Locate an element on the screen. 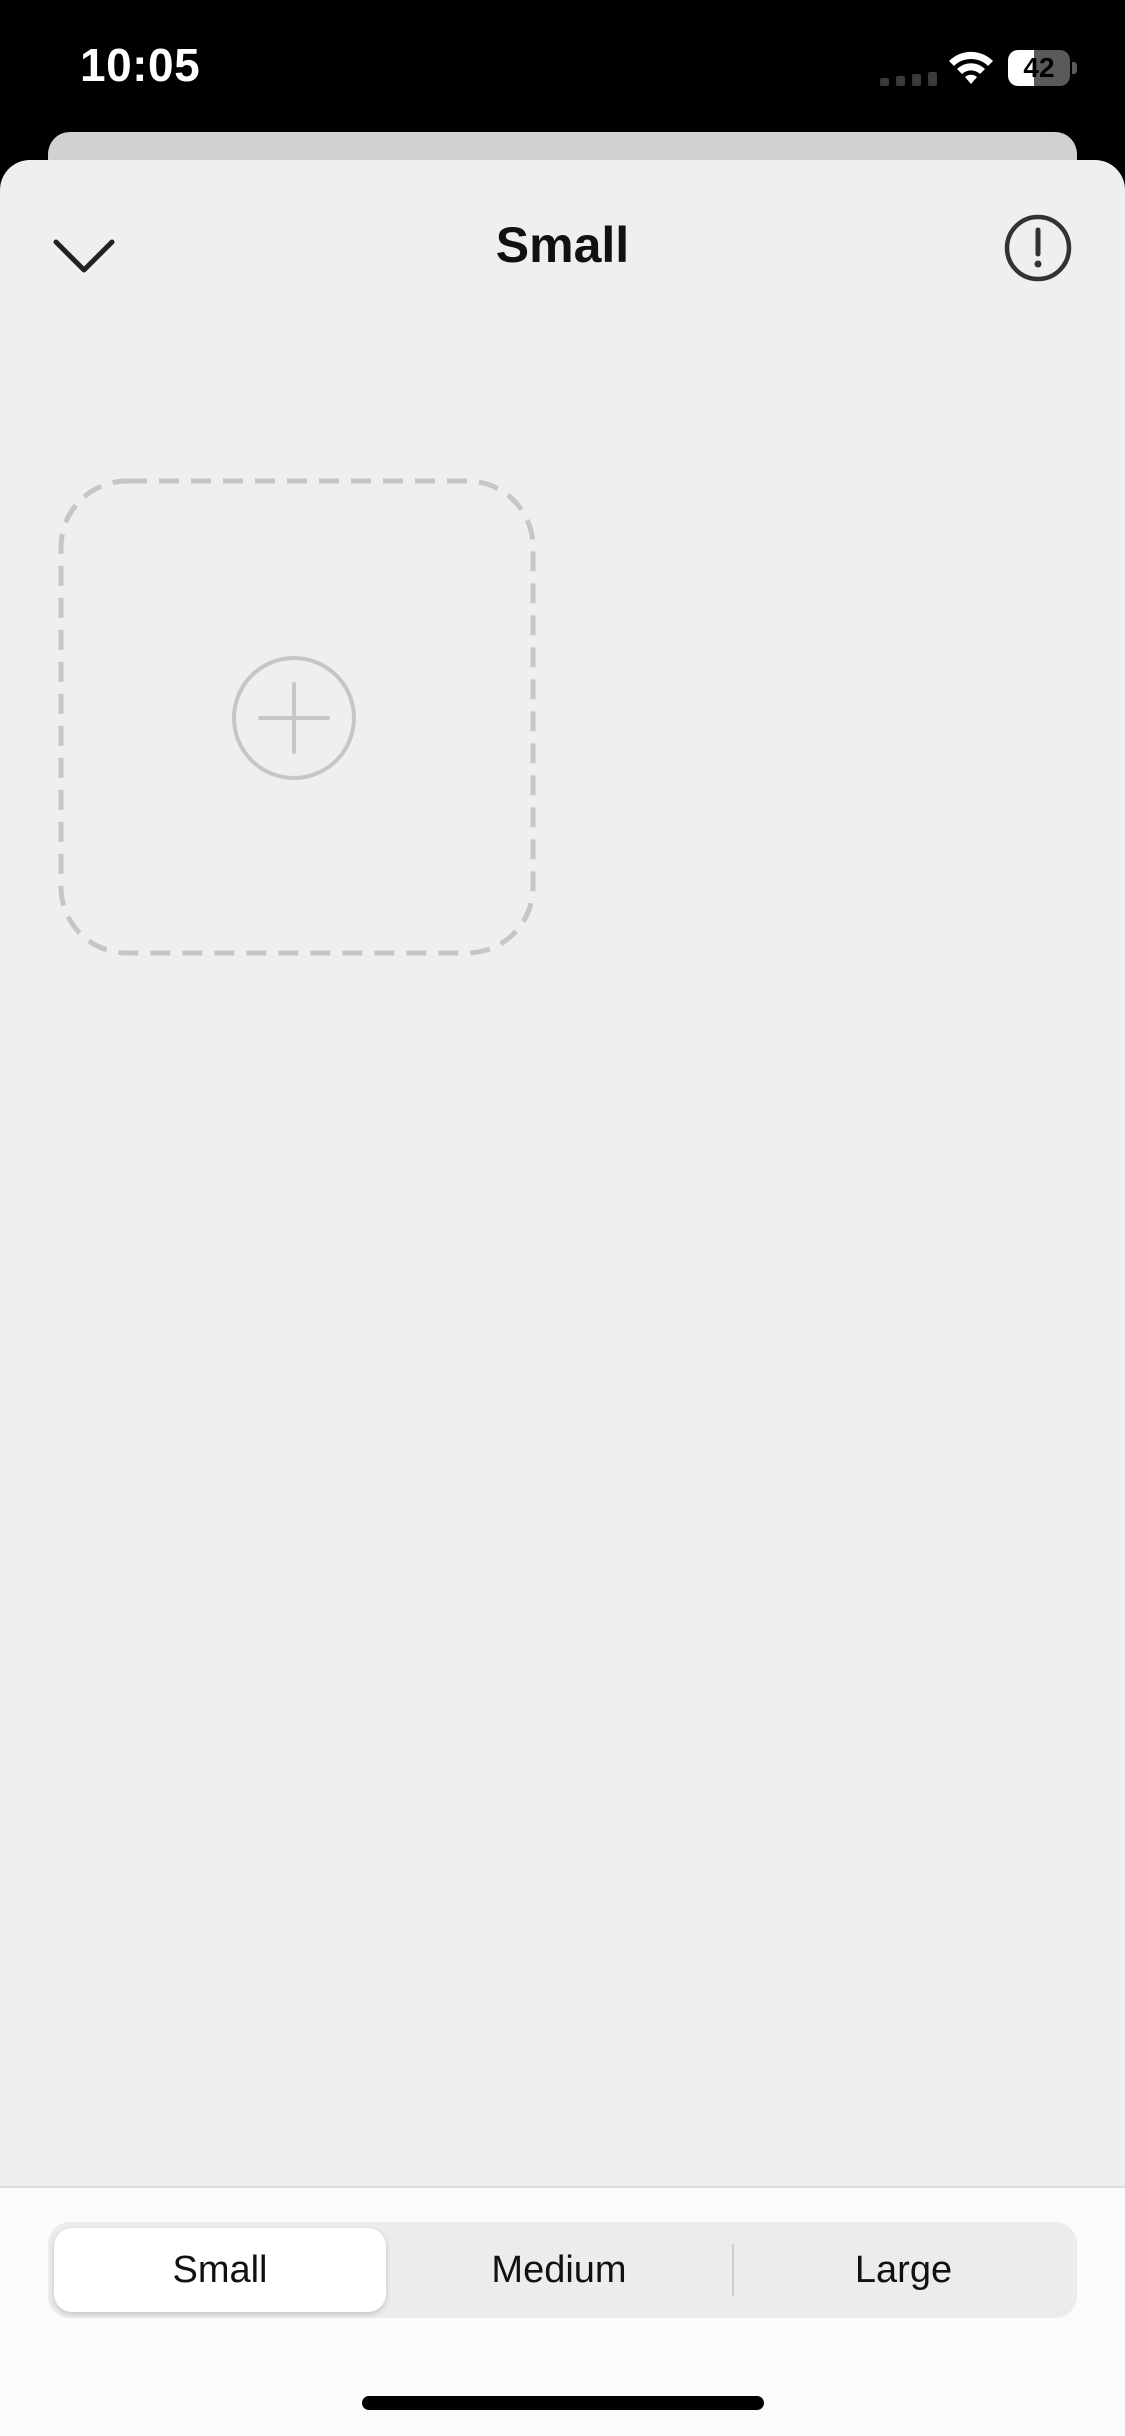  segment-small: Small is located at coordinates (220, 2270).